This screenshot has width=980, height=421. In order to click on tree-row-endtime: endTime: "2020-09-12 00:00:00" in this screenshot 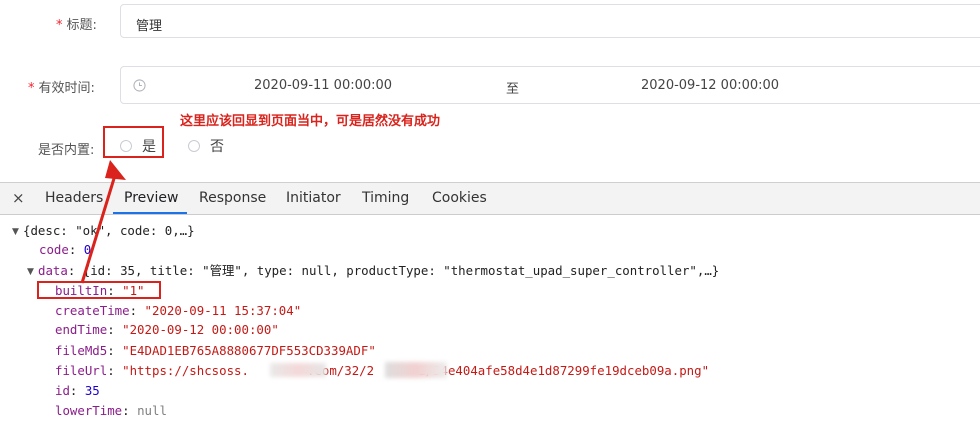, I will do `click(167, 329)`.